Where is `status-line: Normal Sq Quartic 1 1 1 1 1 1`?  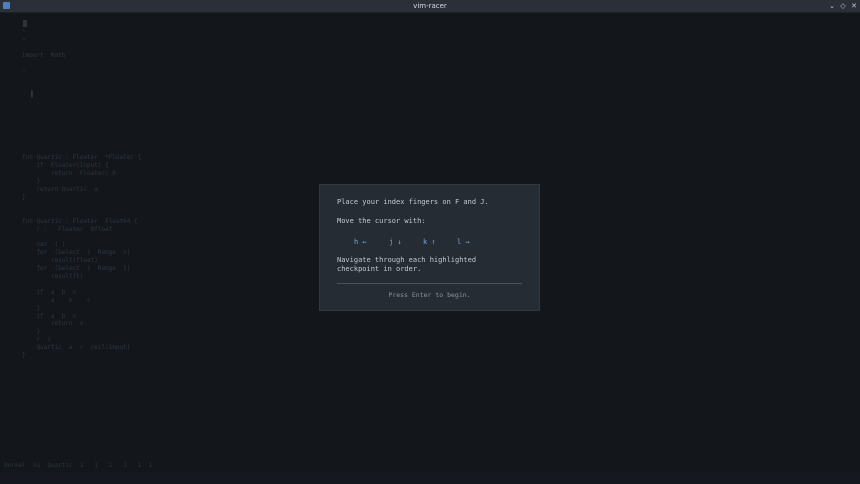 status-line: Normal Sq Quartic 1 1 1 1 1 1 is located at coordinates (78, 465).